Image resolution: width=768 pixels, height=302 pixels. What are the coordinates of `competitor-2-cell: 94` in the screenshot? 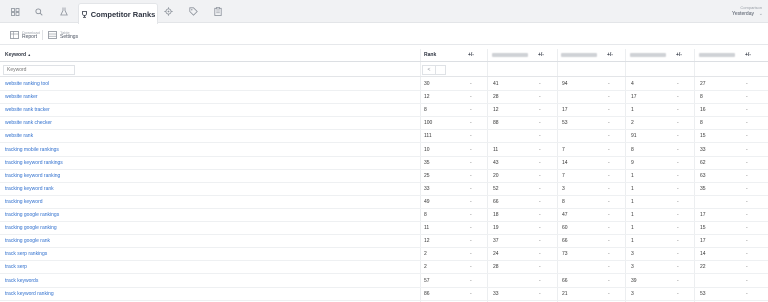 It's located at (565, 84).